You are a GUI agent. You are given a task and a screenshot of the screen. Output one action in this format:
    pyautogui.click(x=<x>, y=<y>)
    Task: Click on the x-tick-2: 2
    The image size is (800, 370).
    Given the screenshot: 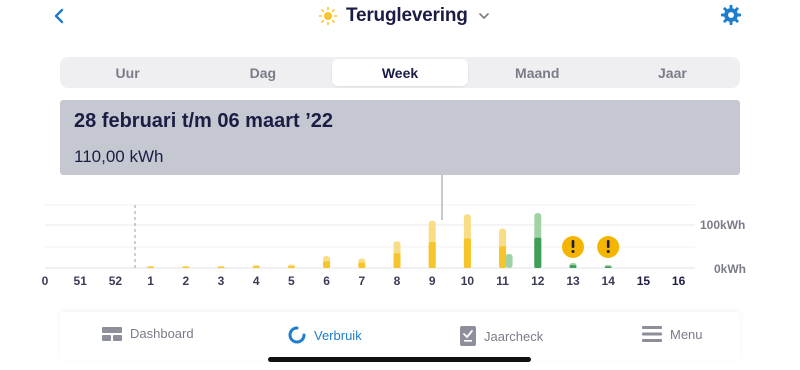 What is the action you would take?
    pyautogui.click(x=185, y=281)
    